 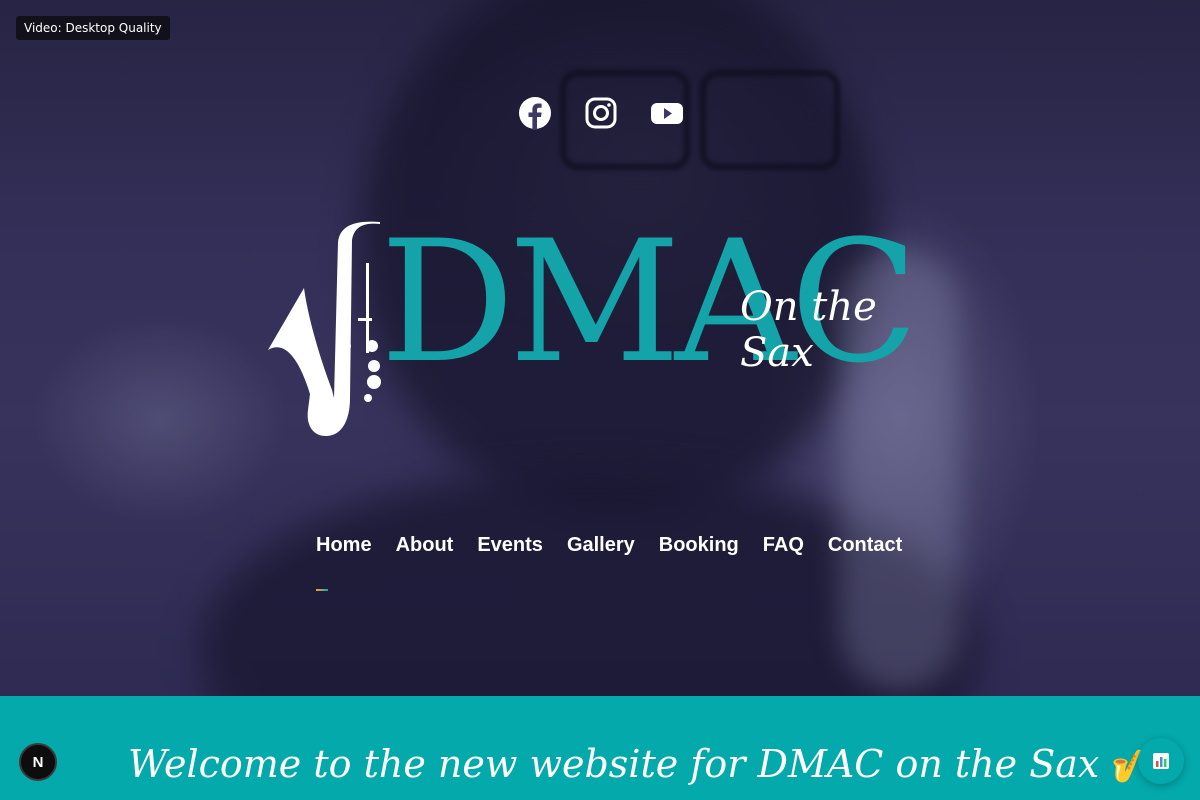 What do you see at coordinates (322, 590) in the screenshot?
I see `nav-active-indicator` at bounding box center [322, 590].